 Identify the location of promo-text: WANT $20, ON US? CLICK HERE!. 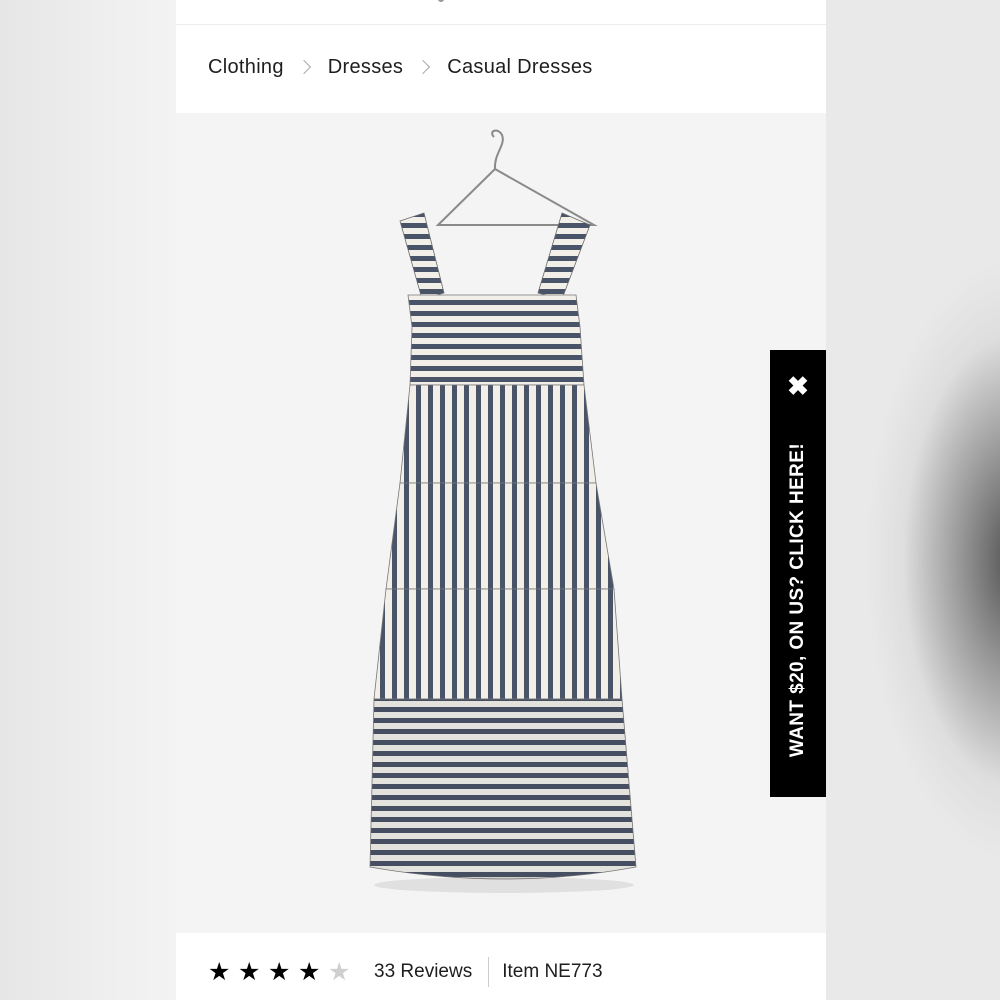
(798, 600).